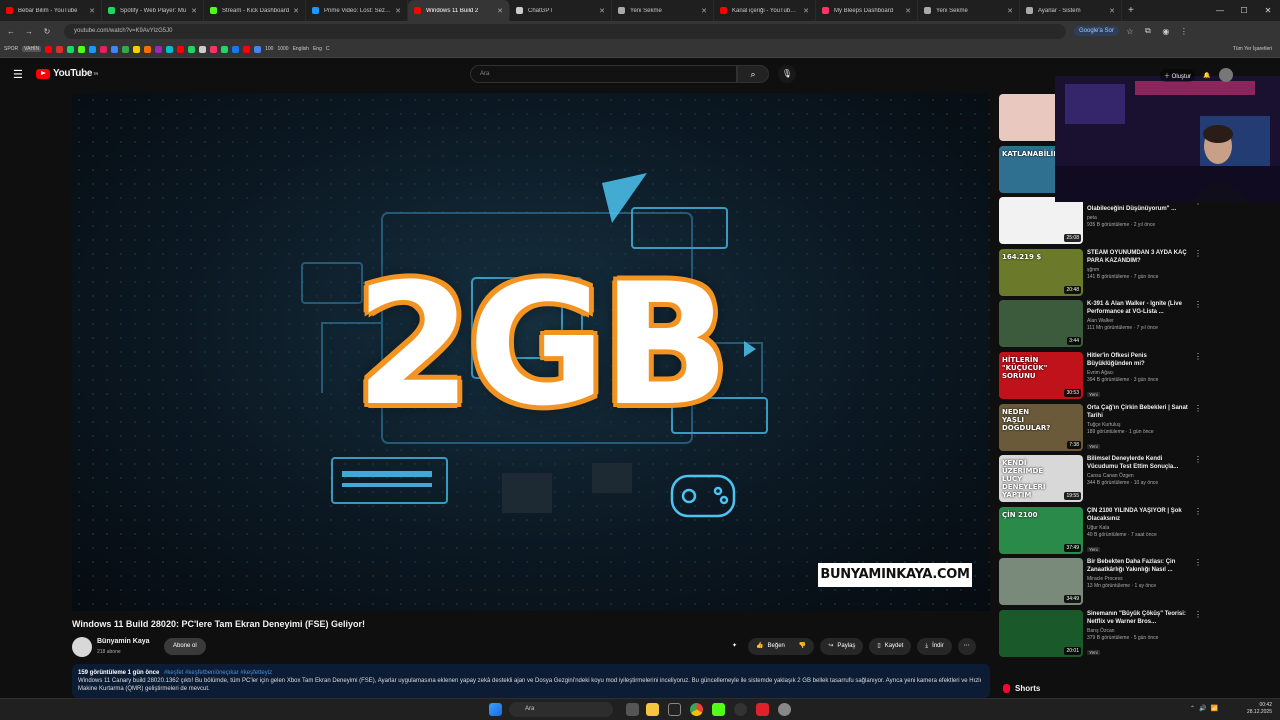 Image resolution: width=1280 pixels, height=720 pixels. What do you see at coordinates (51, 10) in the screenshot?
I see `browser-tab: Bebar Bilim - YouTube ✕` at bounding box center [51, 10].